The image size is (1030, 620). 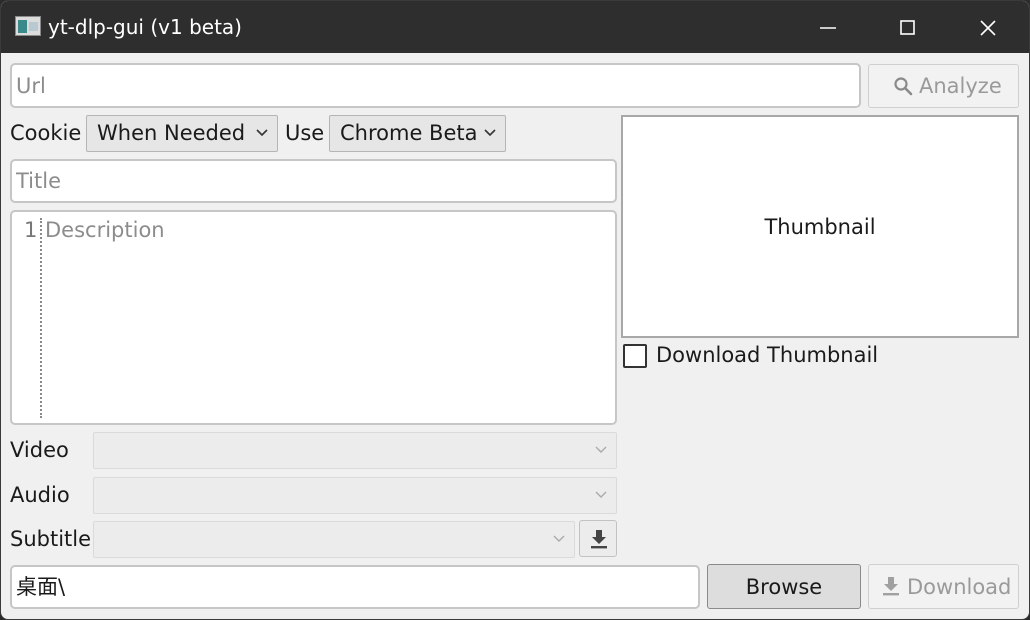 I want to click on thumbnail-preview: Thumbnail, so click(x=820, y=226).